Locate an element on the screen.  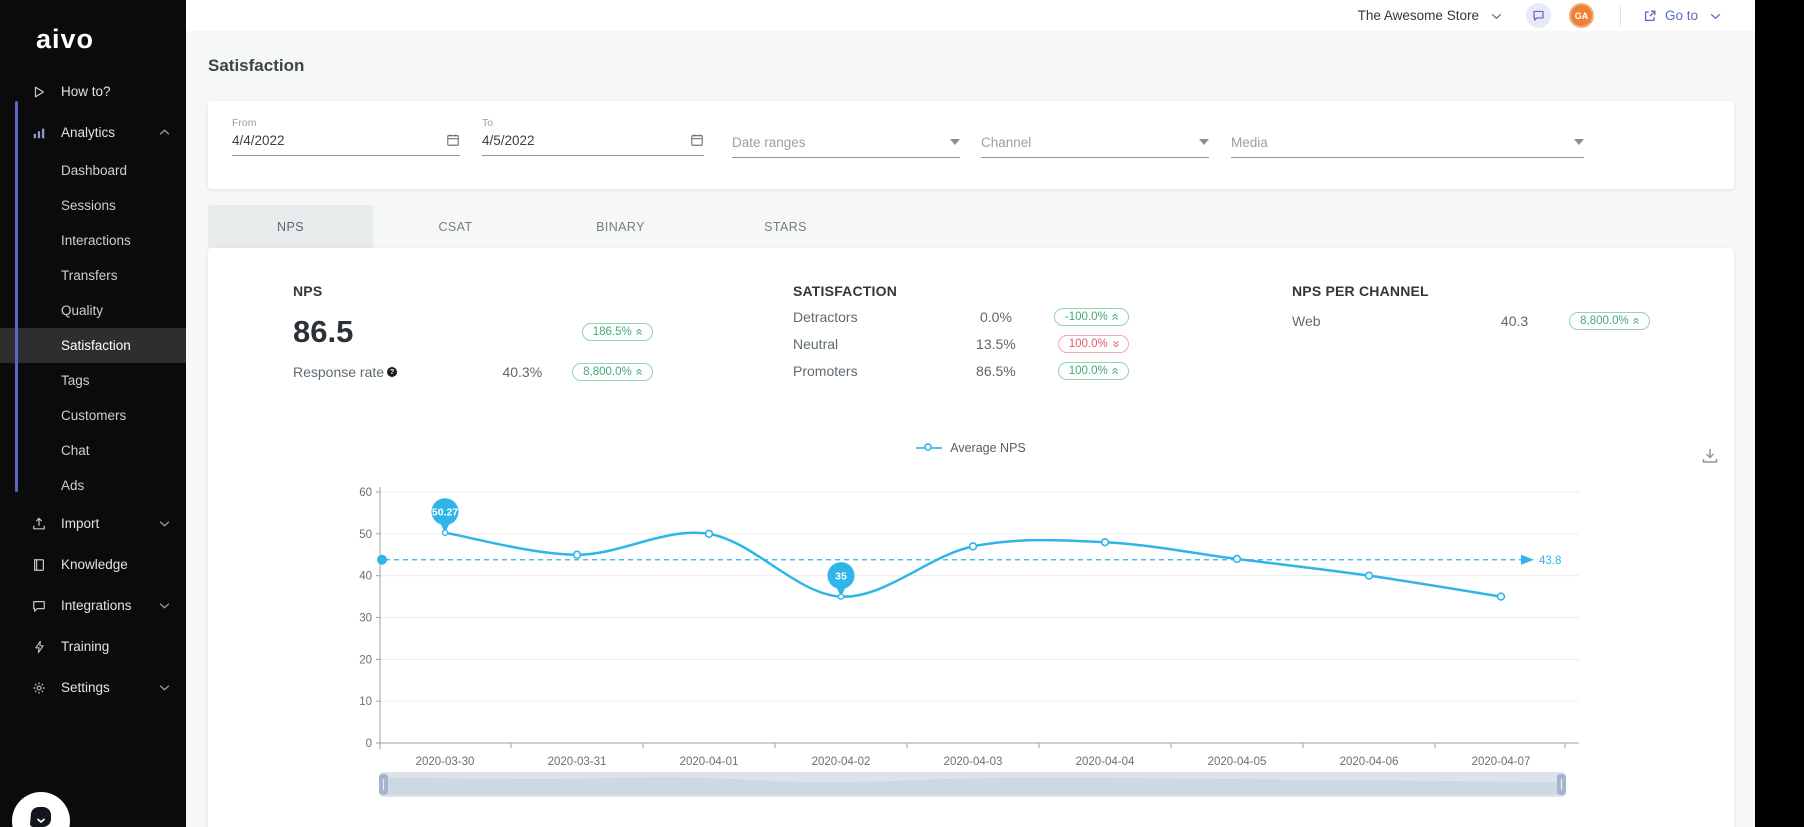
sidebar-item-dashboard: Dashboard is located at coordinates (93, 170).